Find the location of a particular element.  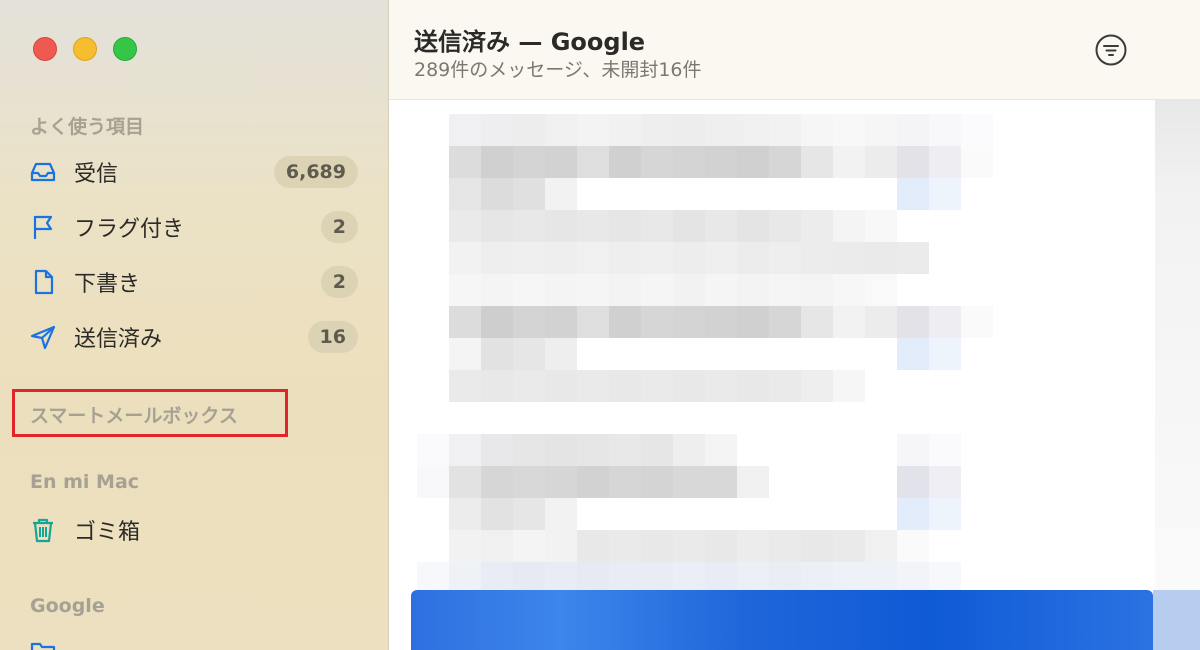

filter-button is located at coordinates (1111, 50).